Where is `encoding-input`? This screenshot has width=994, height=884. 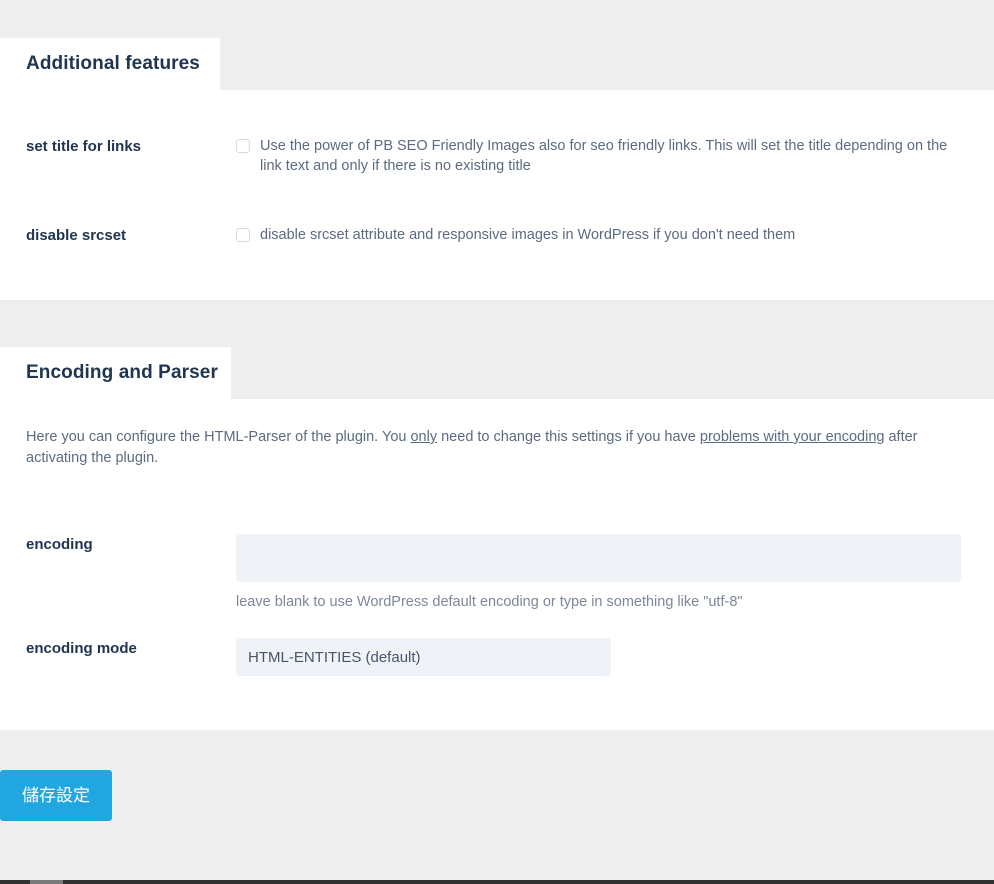 encoding-input is located at coordinates (598, 558).